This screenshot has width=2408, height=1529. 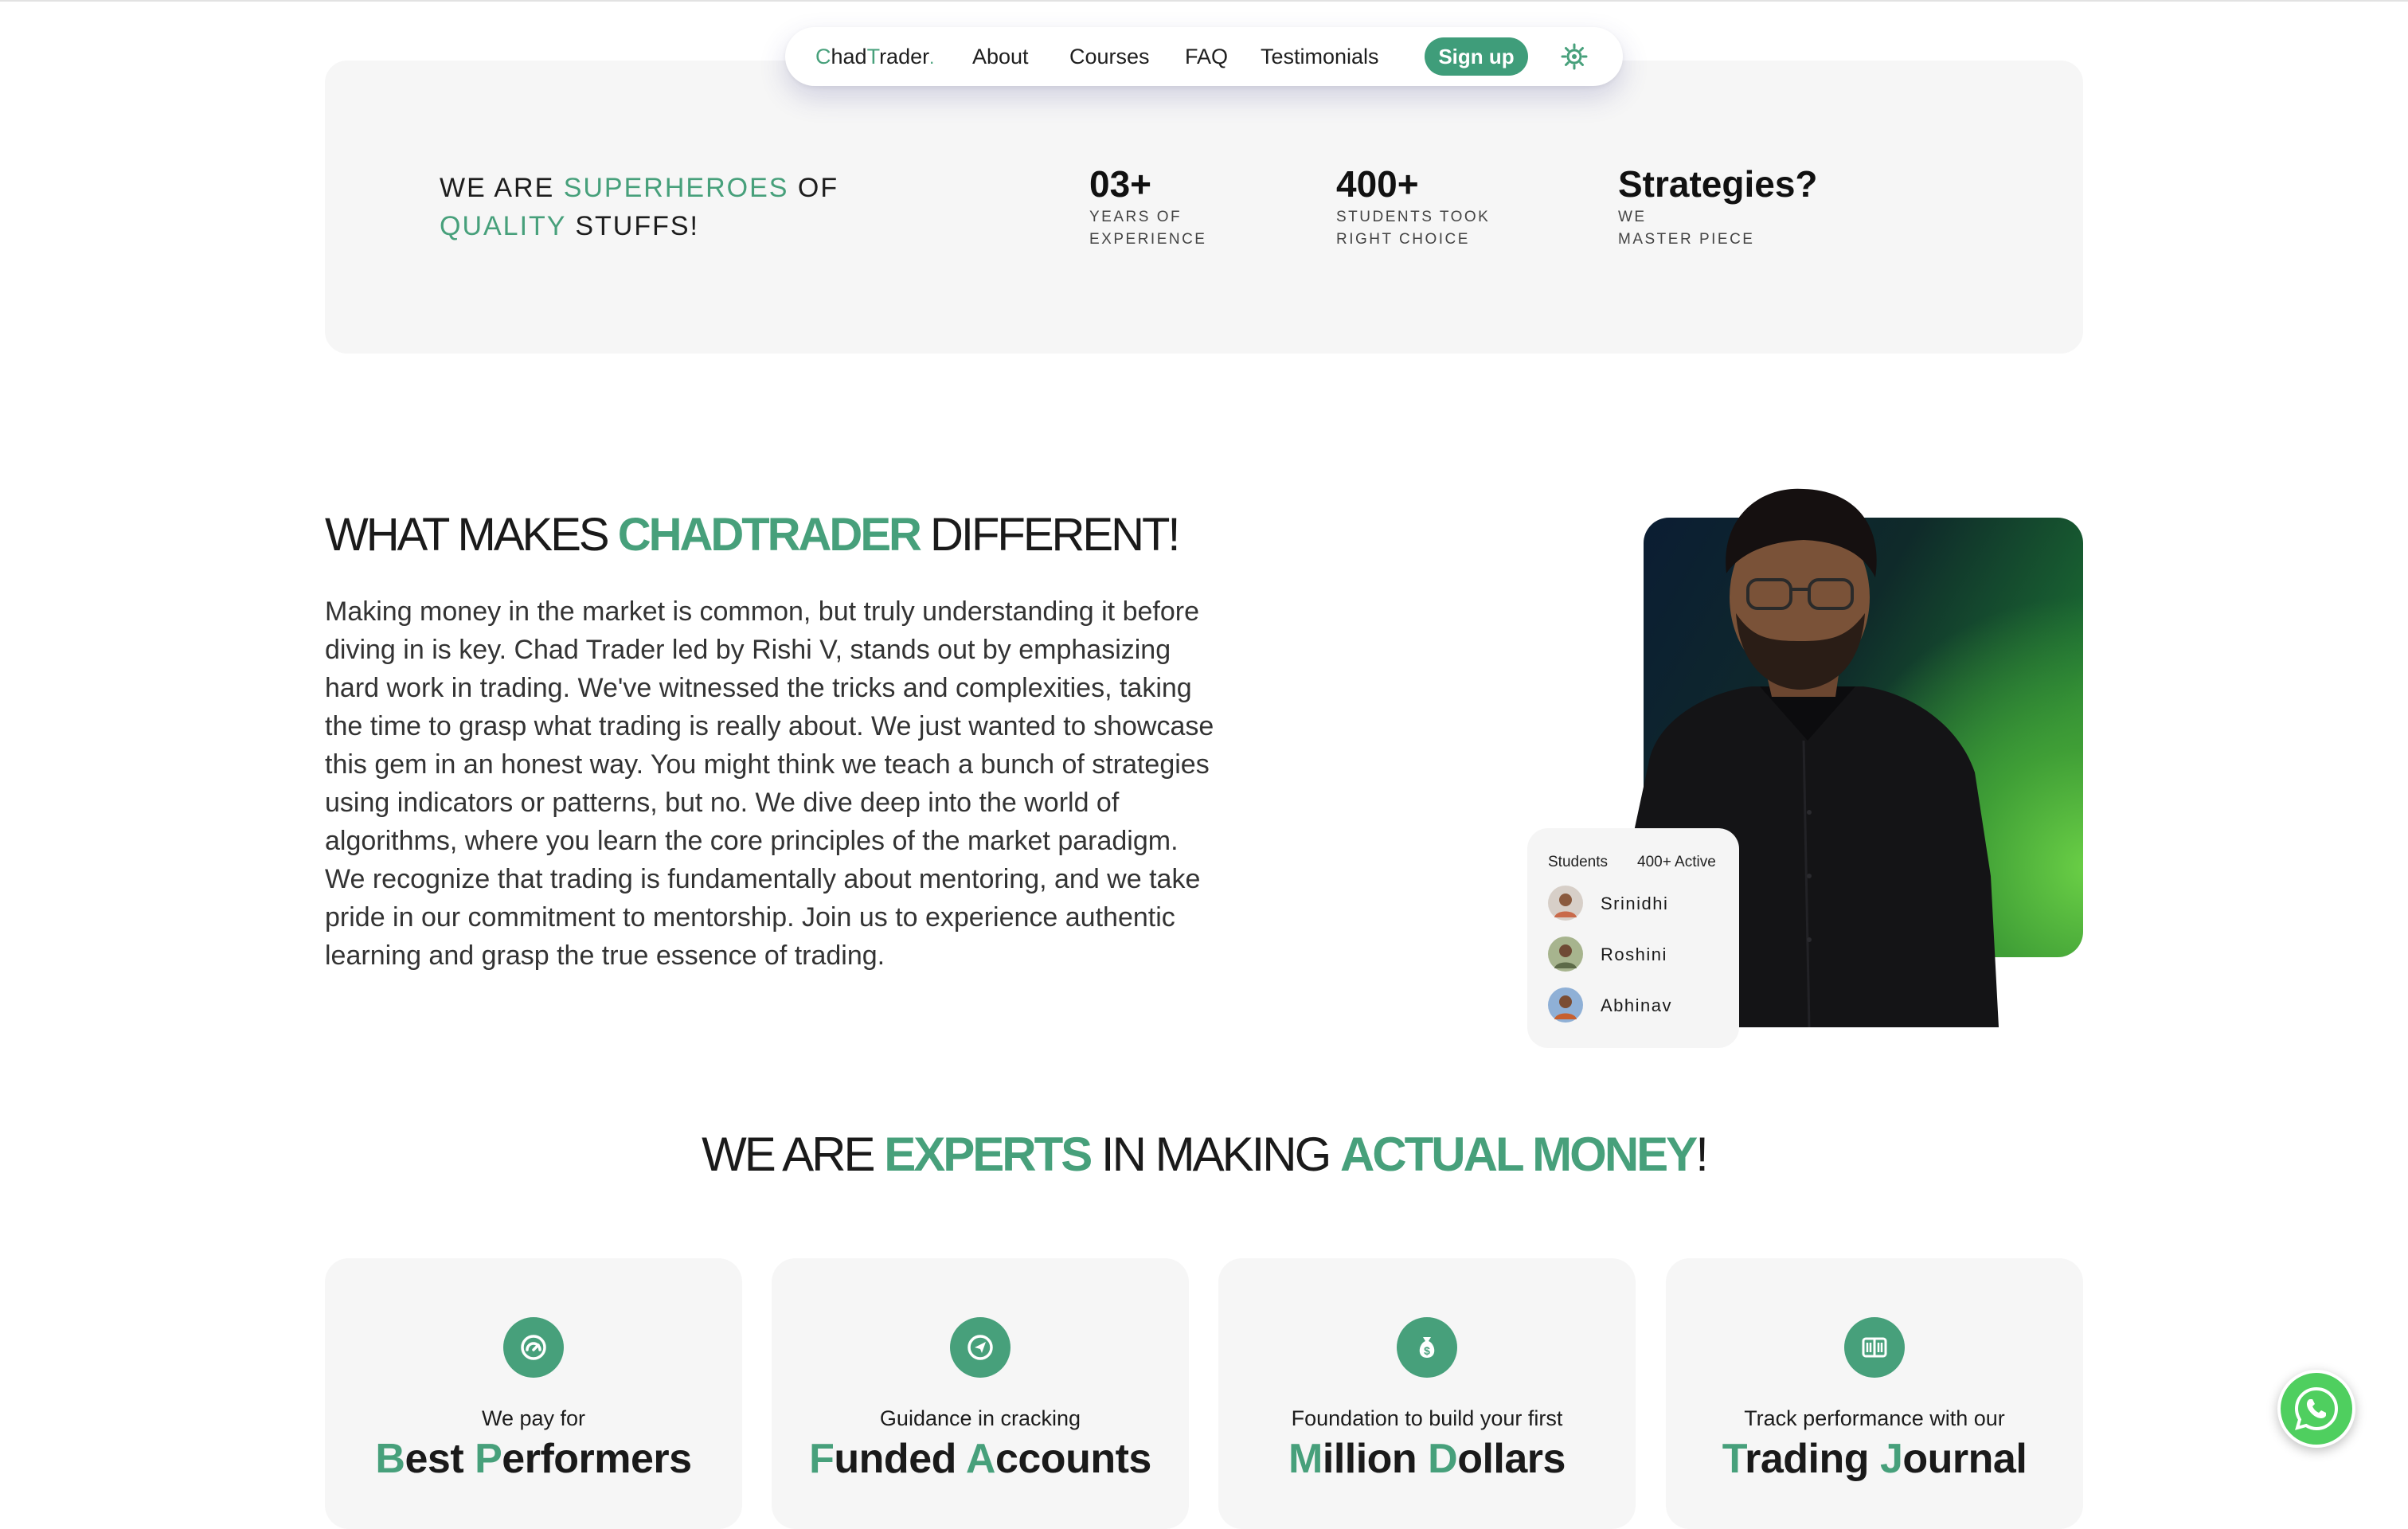 What do you see at coordinates (1427, 1459) in the screenshot?
I see `feature-card-heading: Million Dollars` at bounding box center [1427, 1459].